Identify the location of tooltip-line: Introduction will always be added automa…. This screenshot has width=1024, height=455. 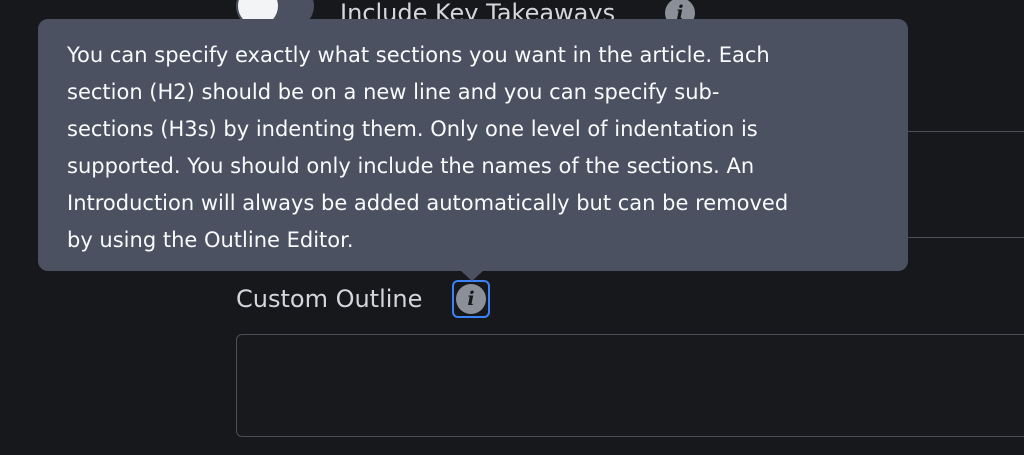
(428, 203).